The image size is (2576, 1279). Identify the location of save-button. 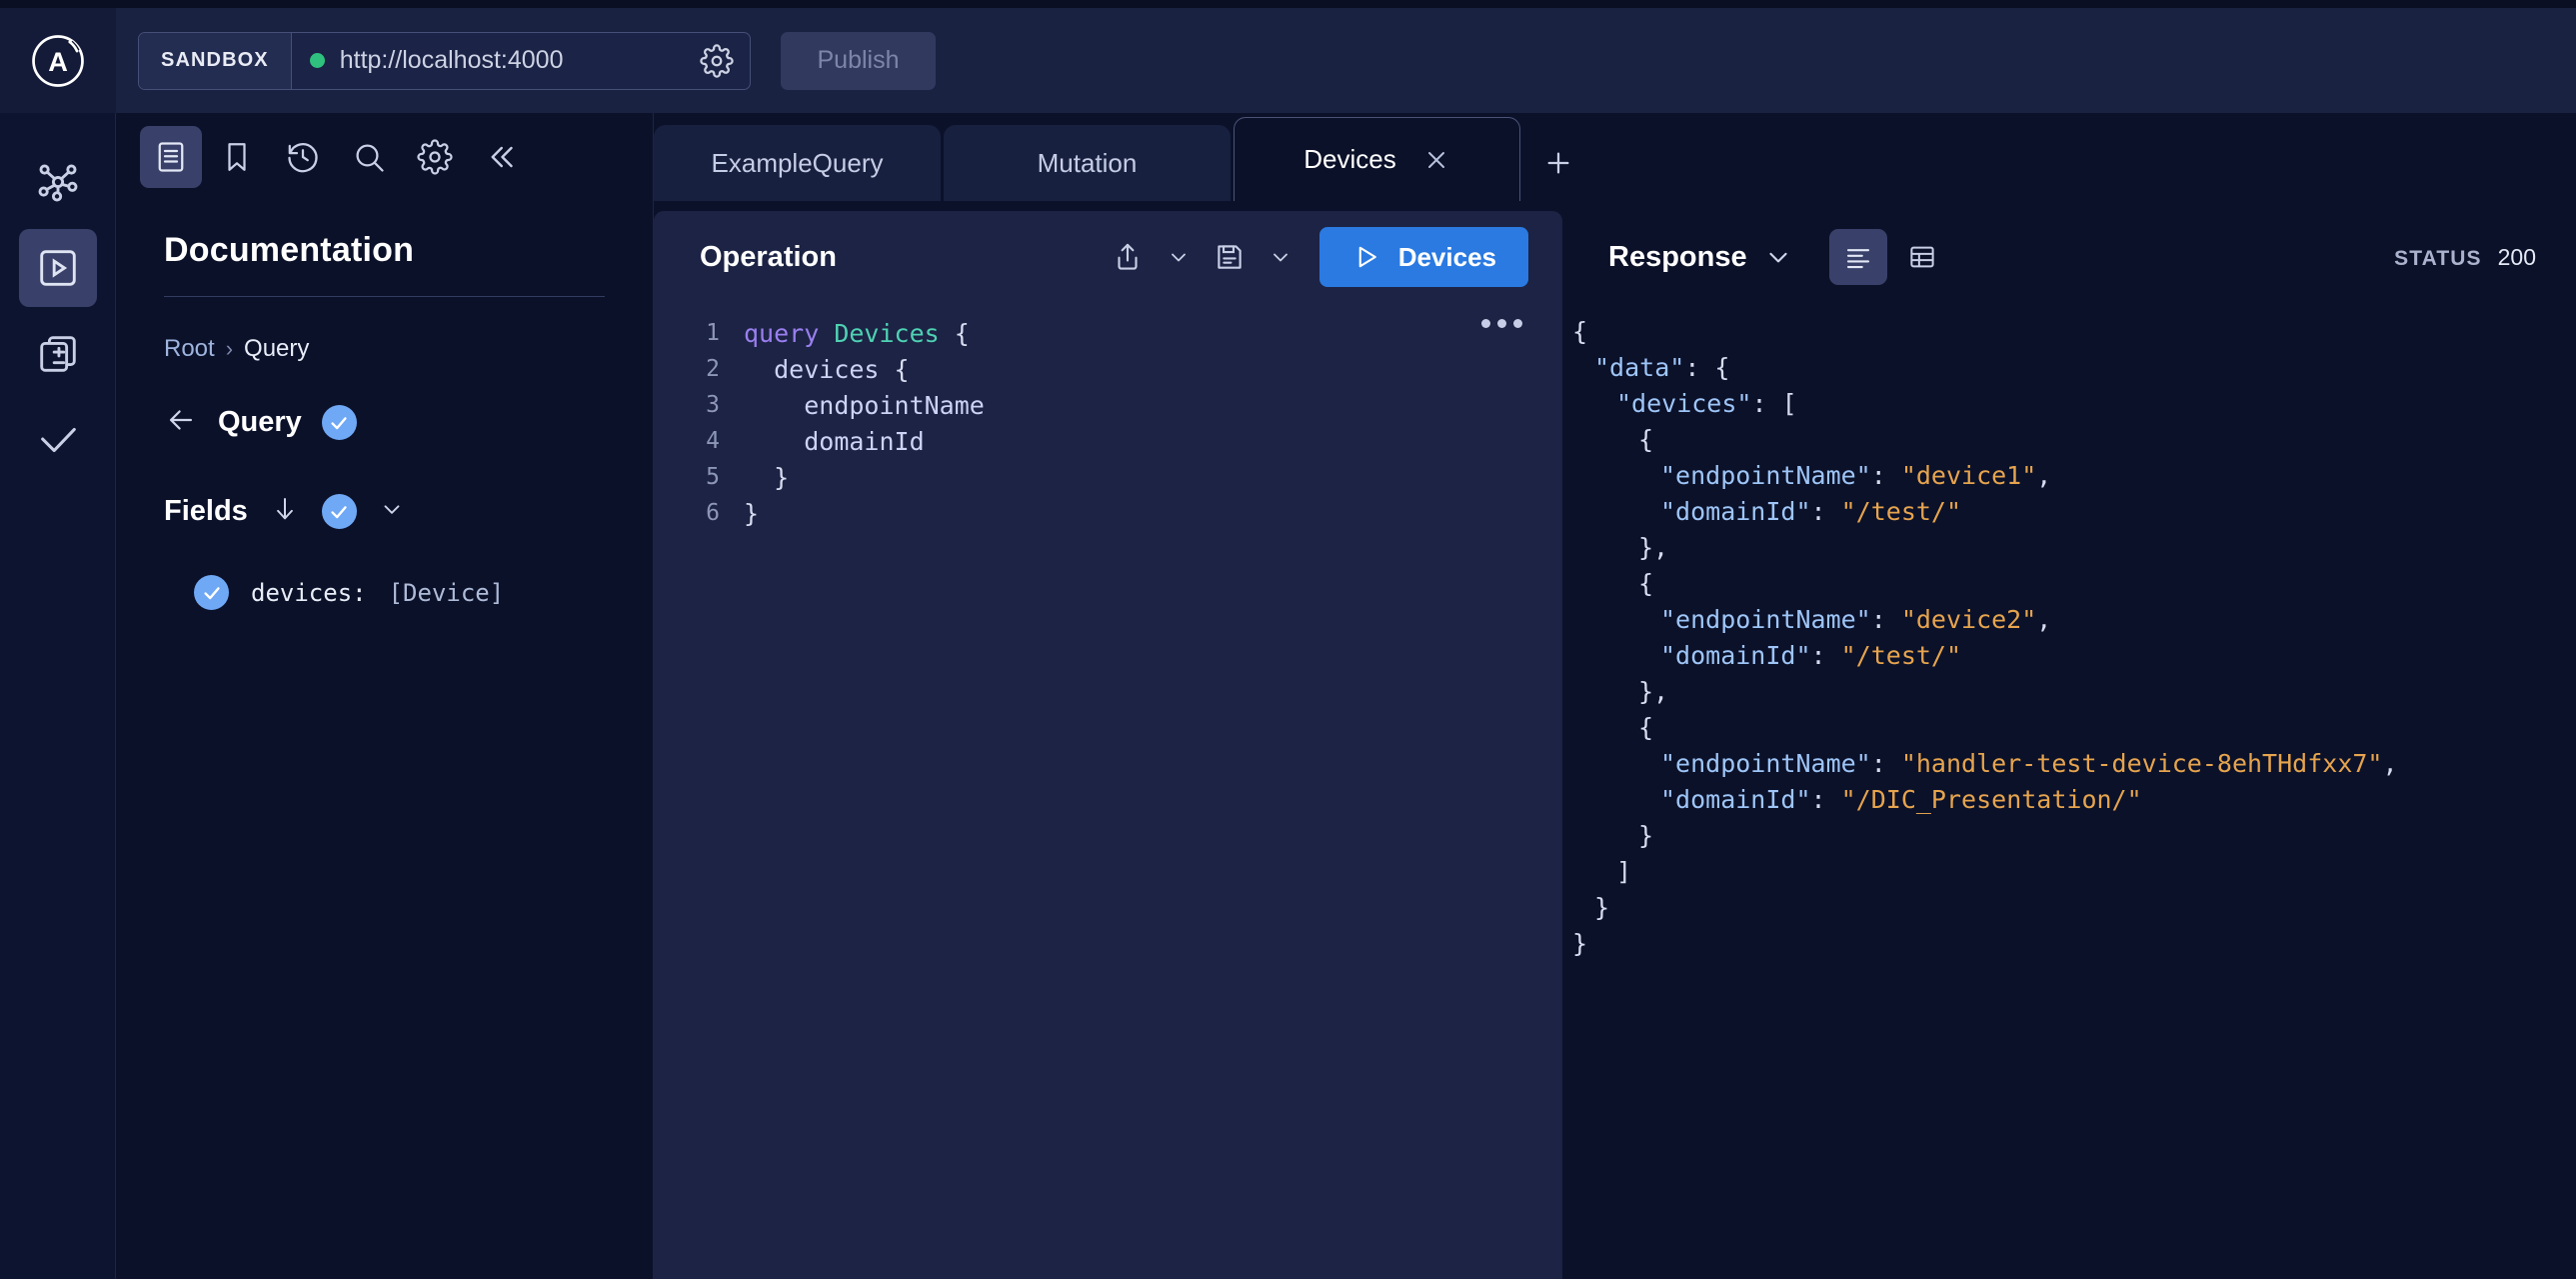
(1230, 257).